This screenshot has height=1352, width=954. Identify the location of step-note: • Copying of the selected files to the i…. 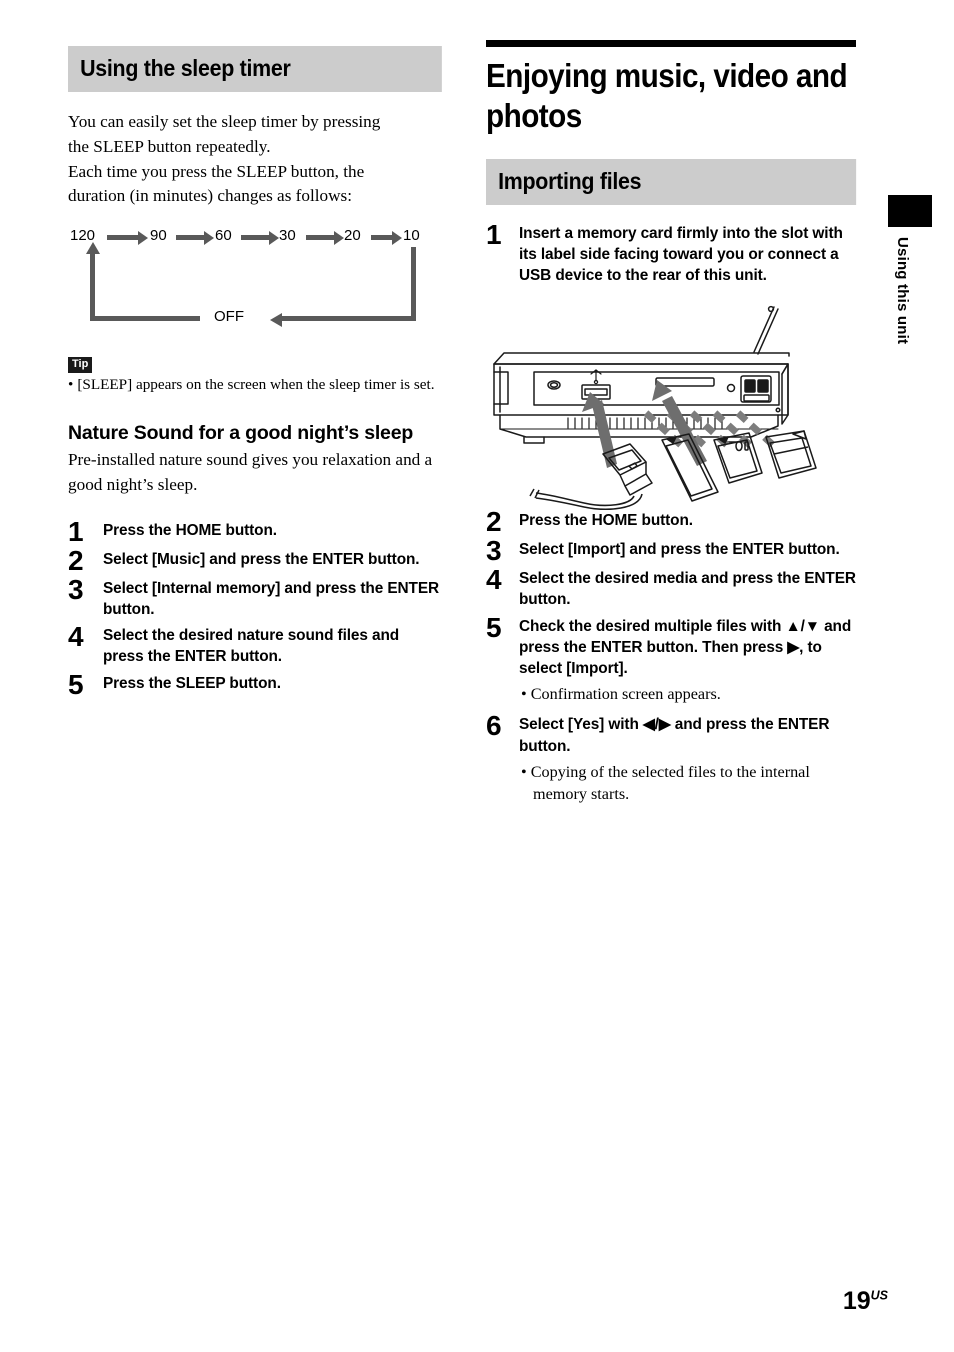
(665, 782).